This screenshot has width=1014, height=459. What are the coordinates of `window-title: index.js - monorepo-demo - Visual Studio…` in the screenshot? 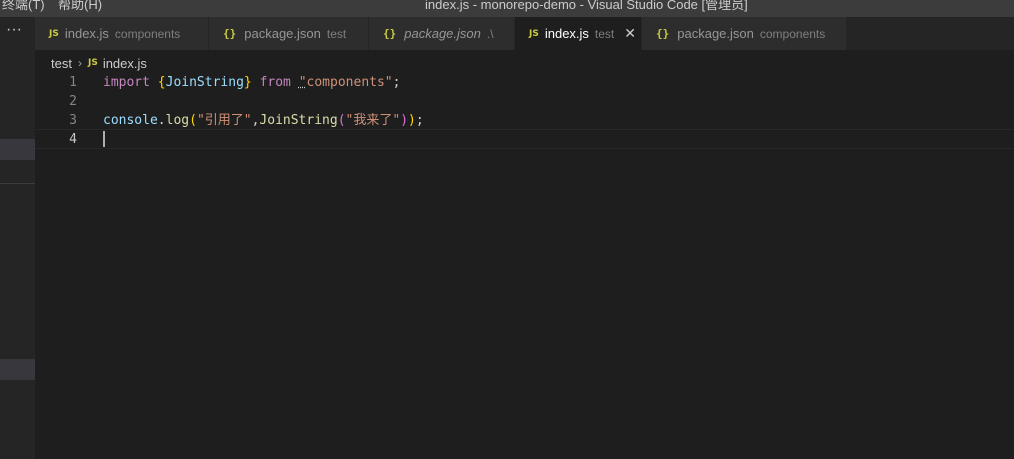 It's located at (586, 6).